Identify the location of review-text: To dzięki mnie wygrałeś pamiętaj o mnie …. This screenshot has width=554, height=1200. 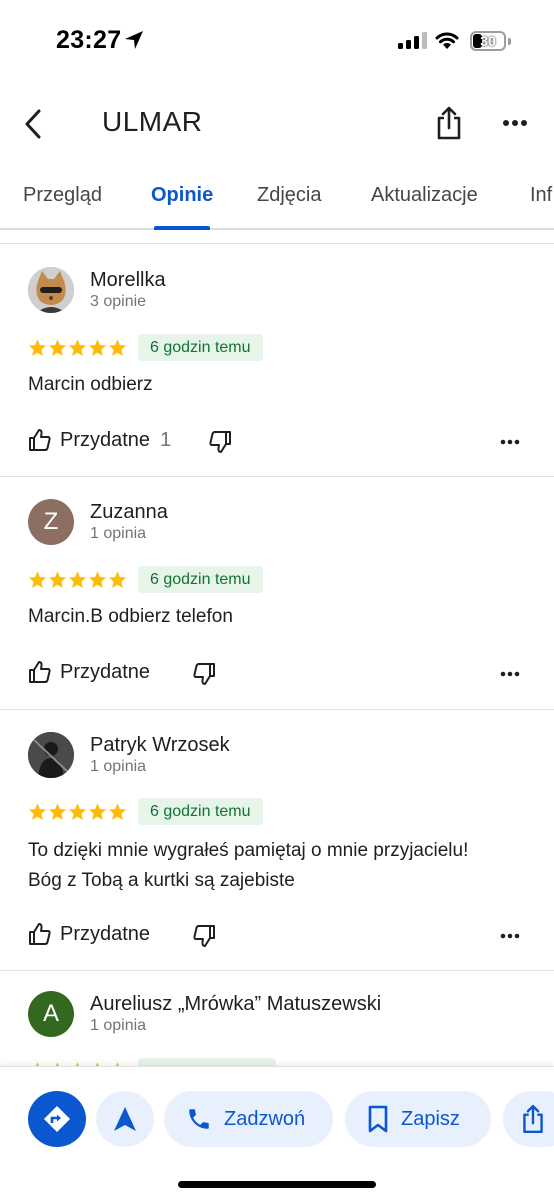
(278, 866).